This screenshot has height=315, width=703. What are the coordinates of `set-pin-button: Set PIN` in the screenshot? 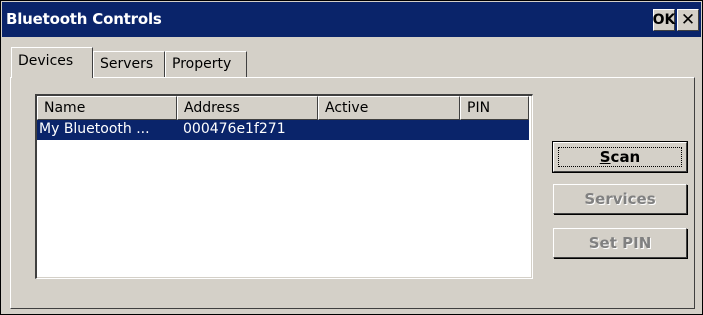 It's located at (620, 243).